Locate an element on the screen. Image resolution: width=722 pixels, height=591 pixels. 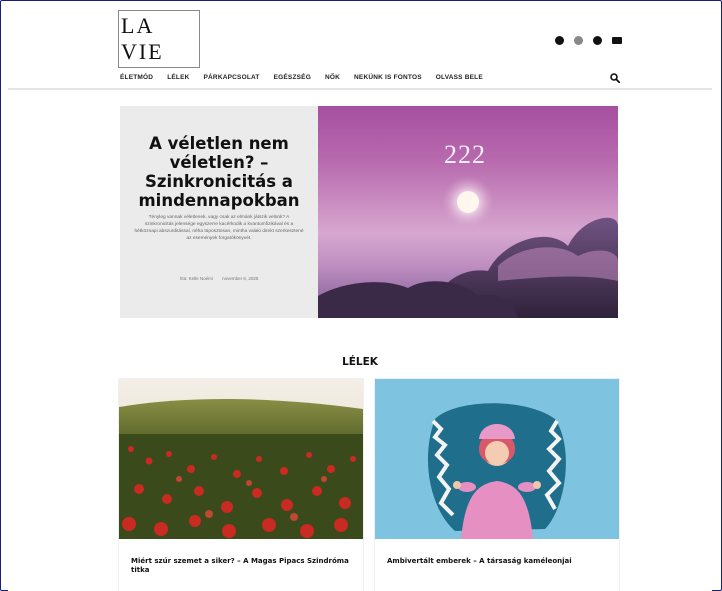
logo-text: LA VIE is located at coordinates (159, 39).